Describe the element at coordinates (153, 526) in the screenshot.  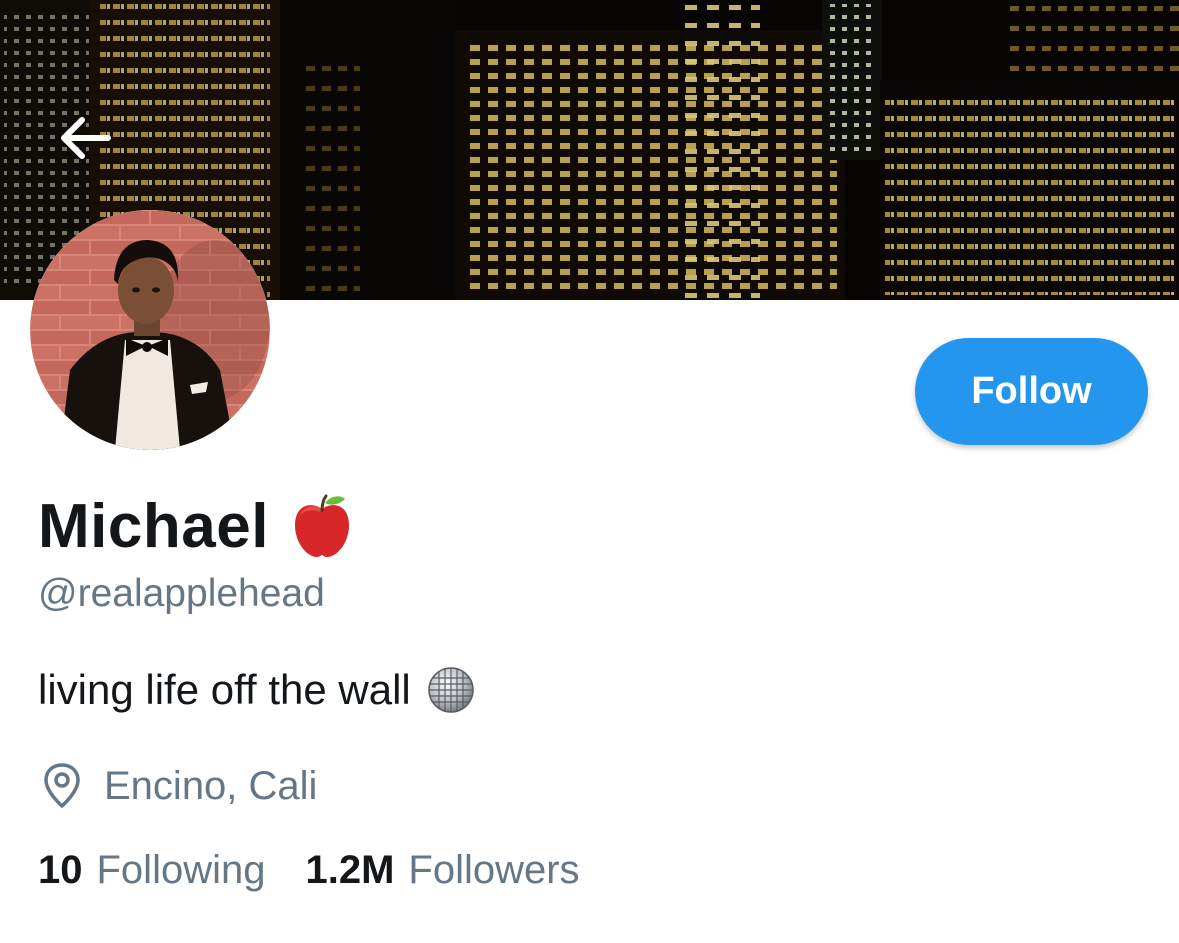
I see `display-name: Michael` at that location.